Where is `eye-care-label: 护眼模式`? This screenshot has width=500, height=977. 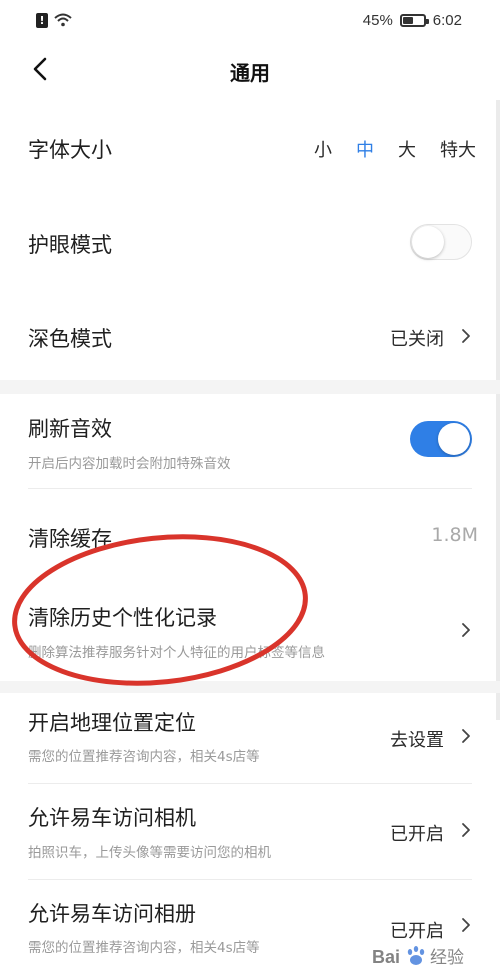 eye-care-label: 护眼模式 is located at coordinates (70, 245).